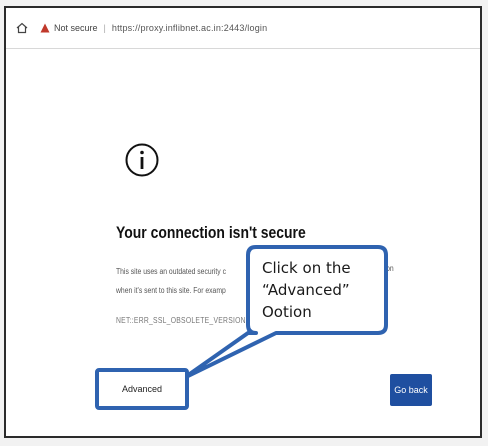 Image resolution: width=488 pixels, height=446 pixels. I want to click on callout-line-3: Ootion, so click(287, 312).